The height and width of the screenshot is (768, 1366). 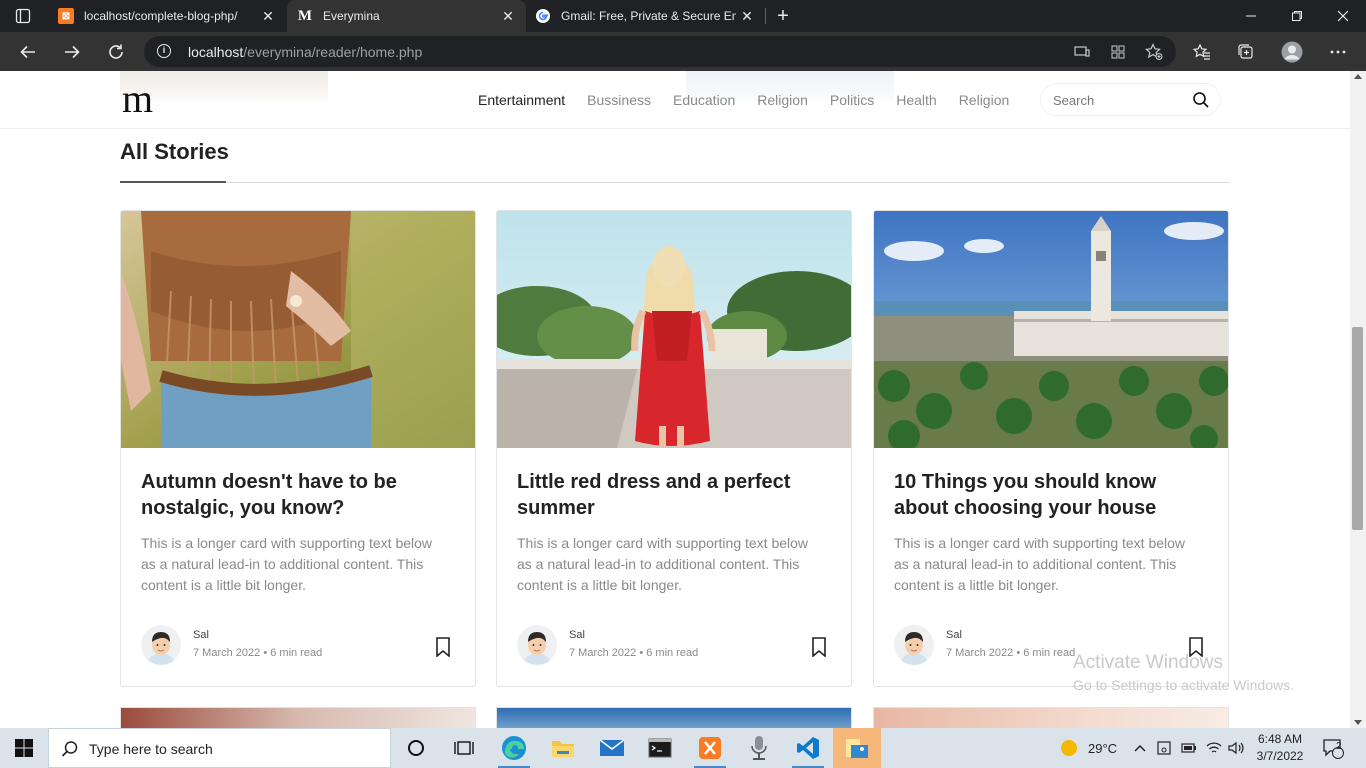 What do you see at coordinates (852, 100) in the screenshot?
I see `nav-item-politics: Politics` at bounding box center [852, 100].